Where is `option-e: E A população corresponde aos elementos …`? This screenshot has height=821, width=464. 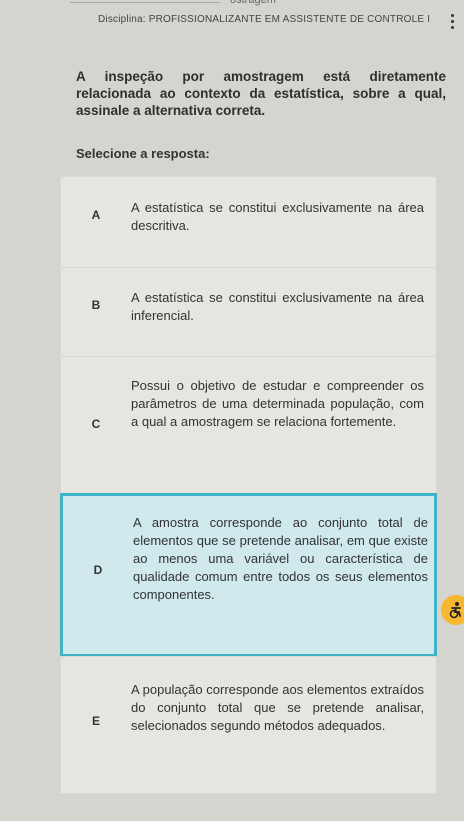
option-e: E A população corresponde aos elementos … is located at coordinates (248, 725).